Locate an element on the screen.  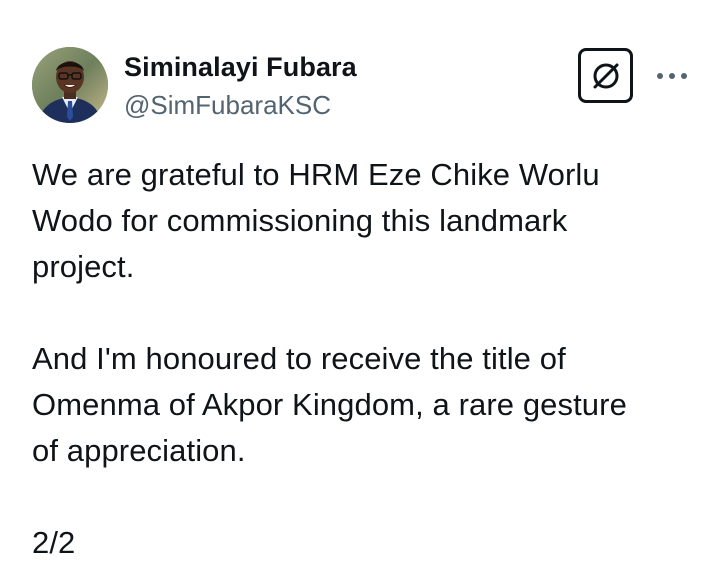
author-display-name: Siminalayi Fubara is located at coordinates (240, 67).